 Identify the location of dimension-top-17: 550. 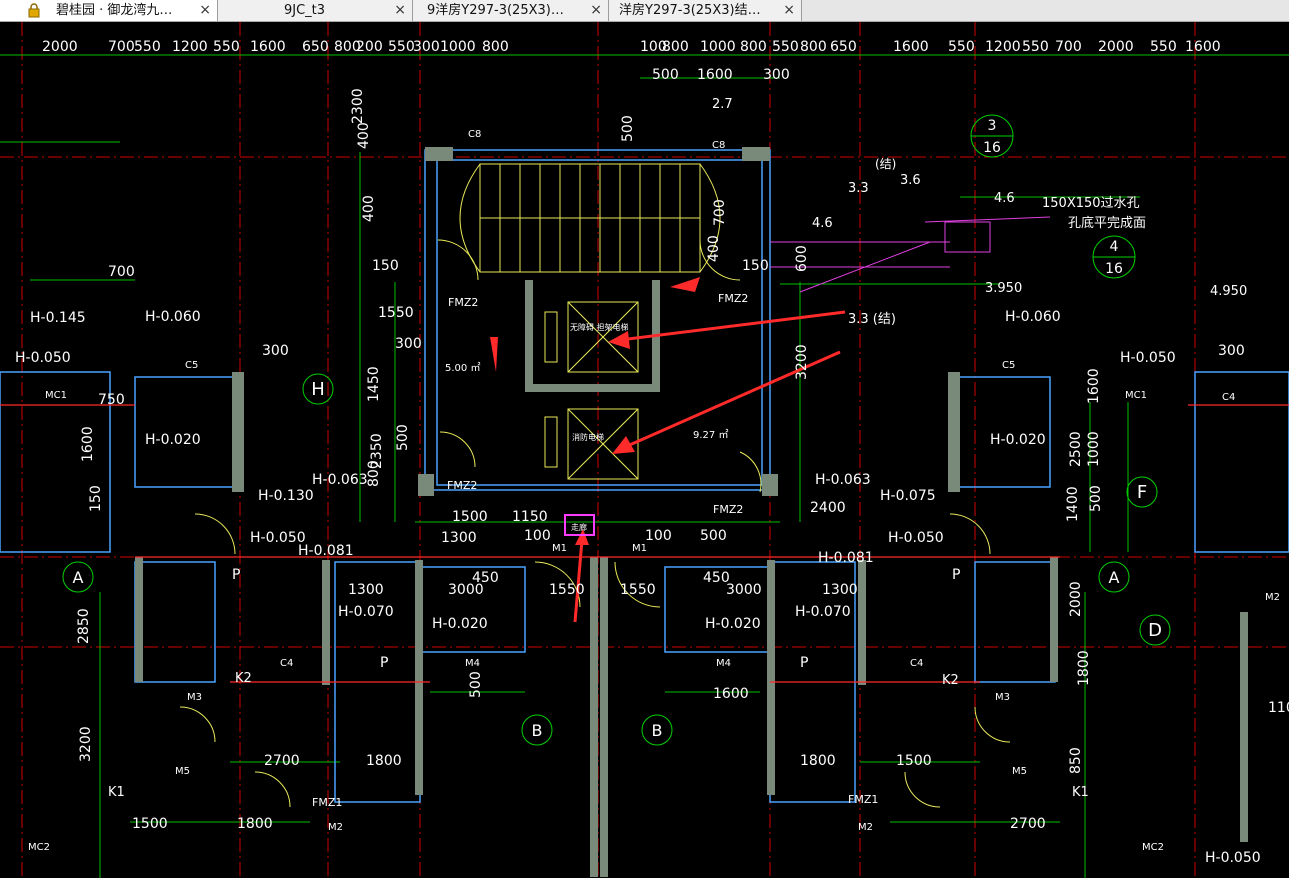
(785, 47).